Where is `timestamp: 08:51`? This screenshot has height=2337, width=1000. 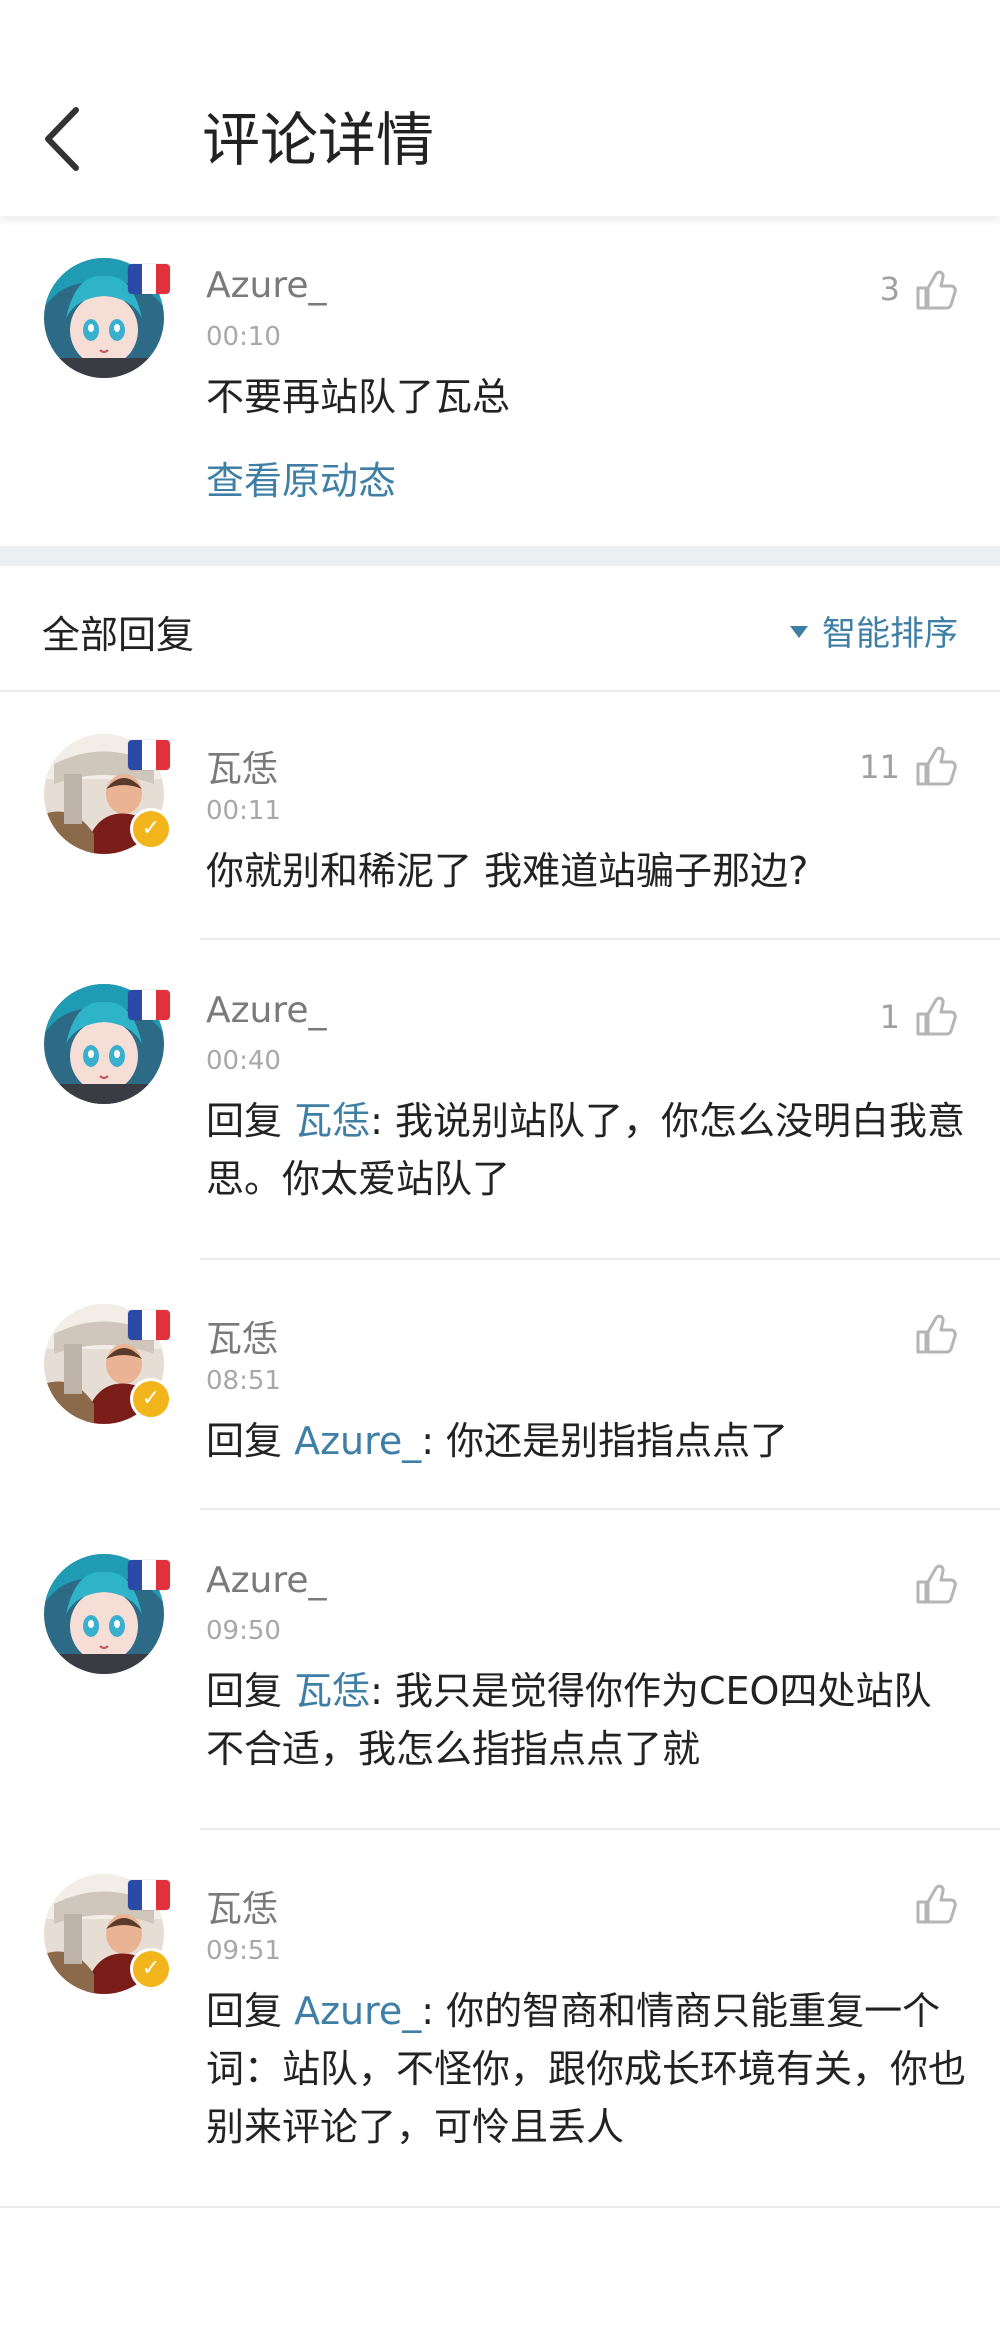
timestamp: 08:51 is located at coordinates (243, 1381).